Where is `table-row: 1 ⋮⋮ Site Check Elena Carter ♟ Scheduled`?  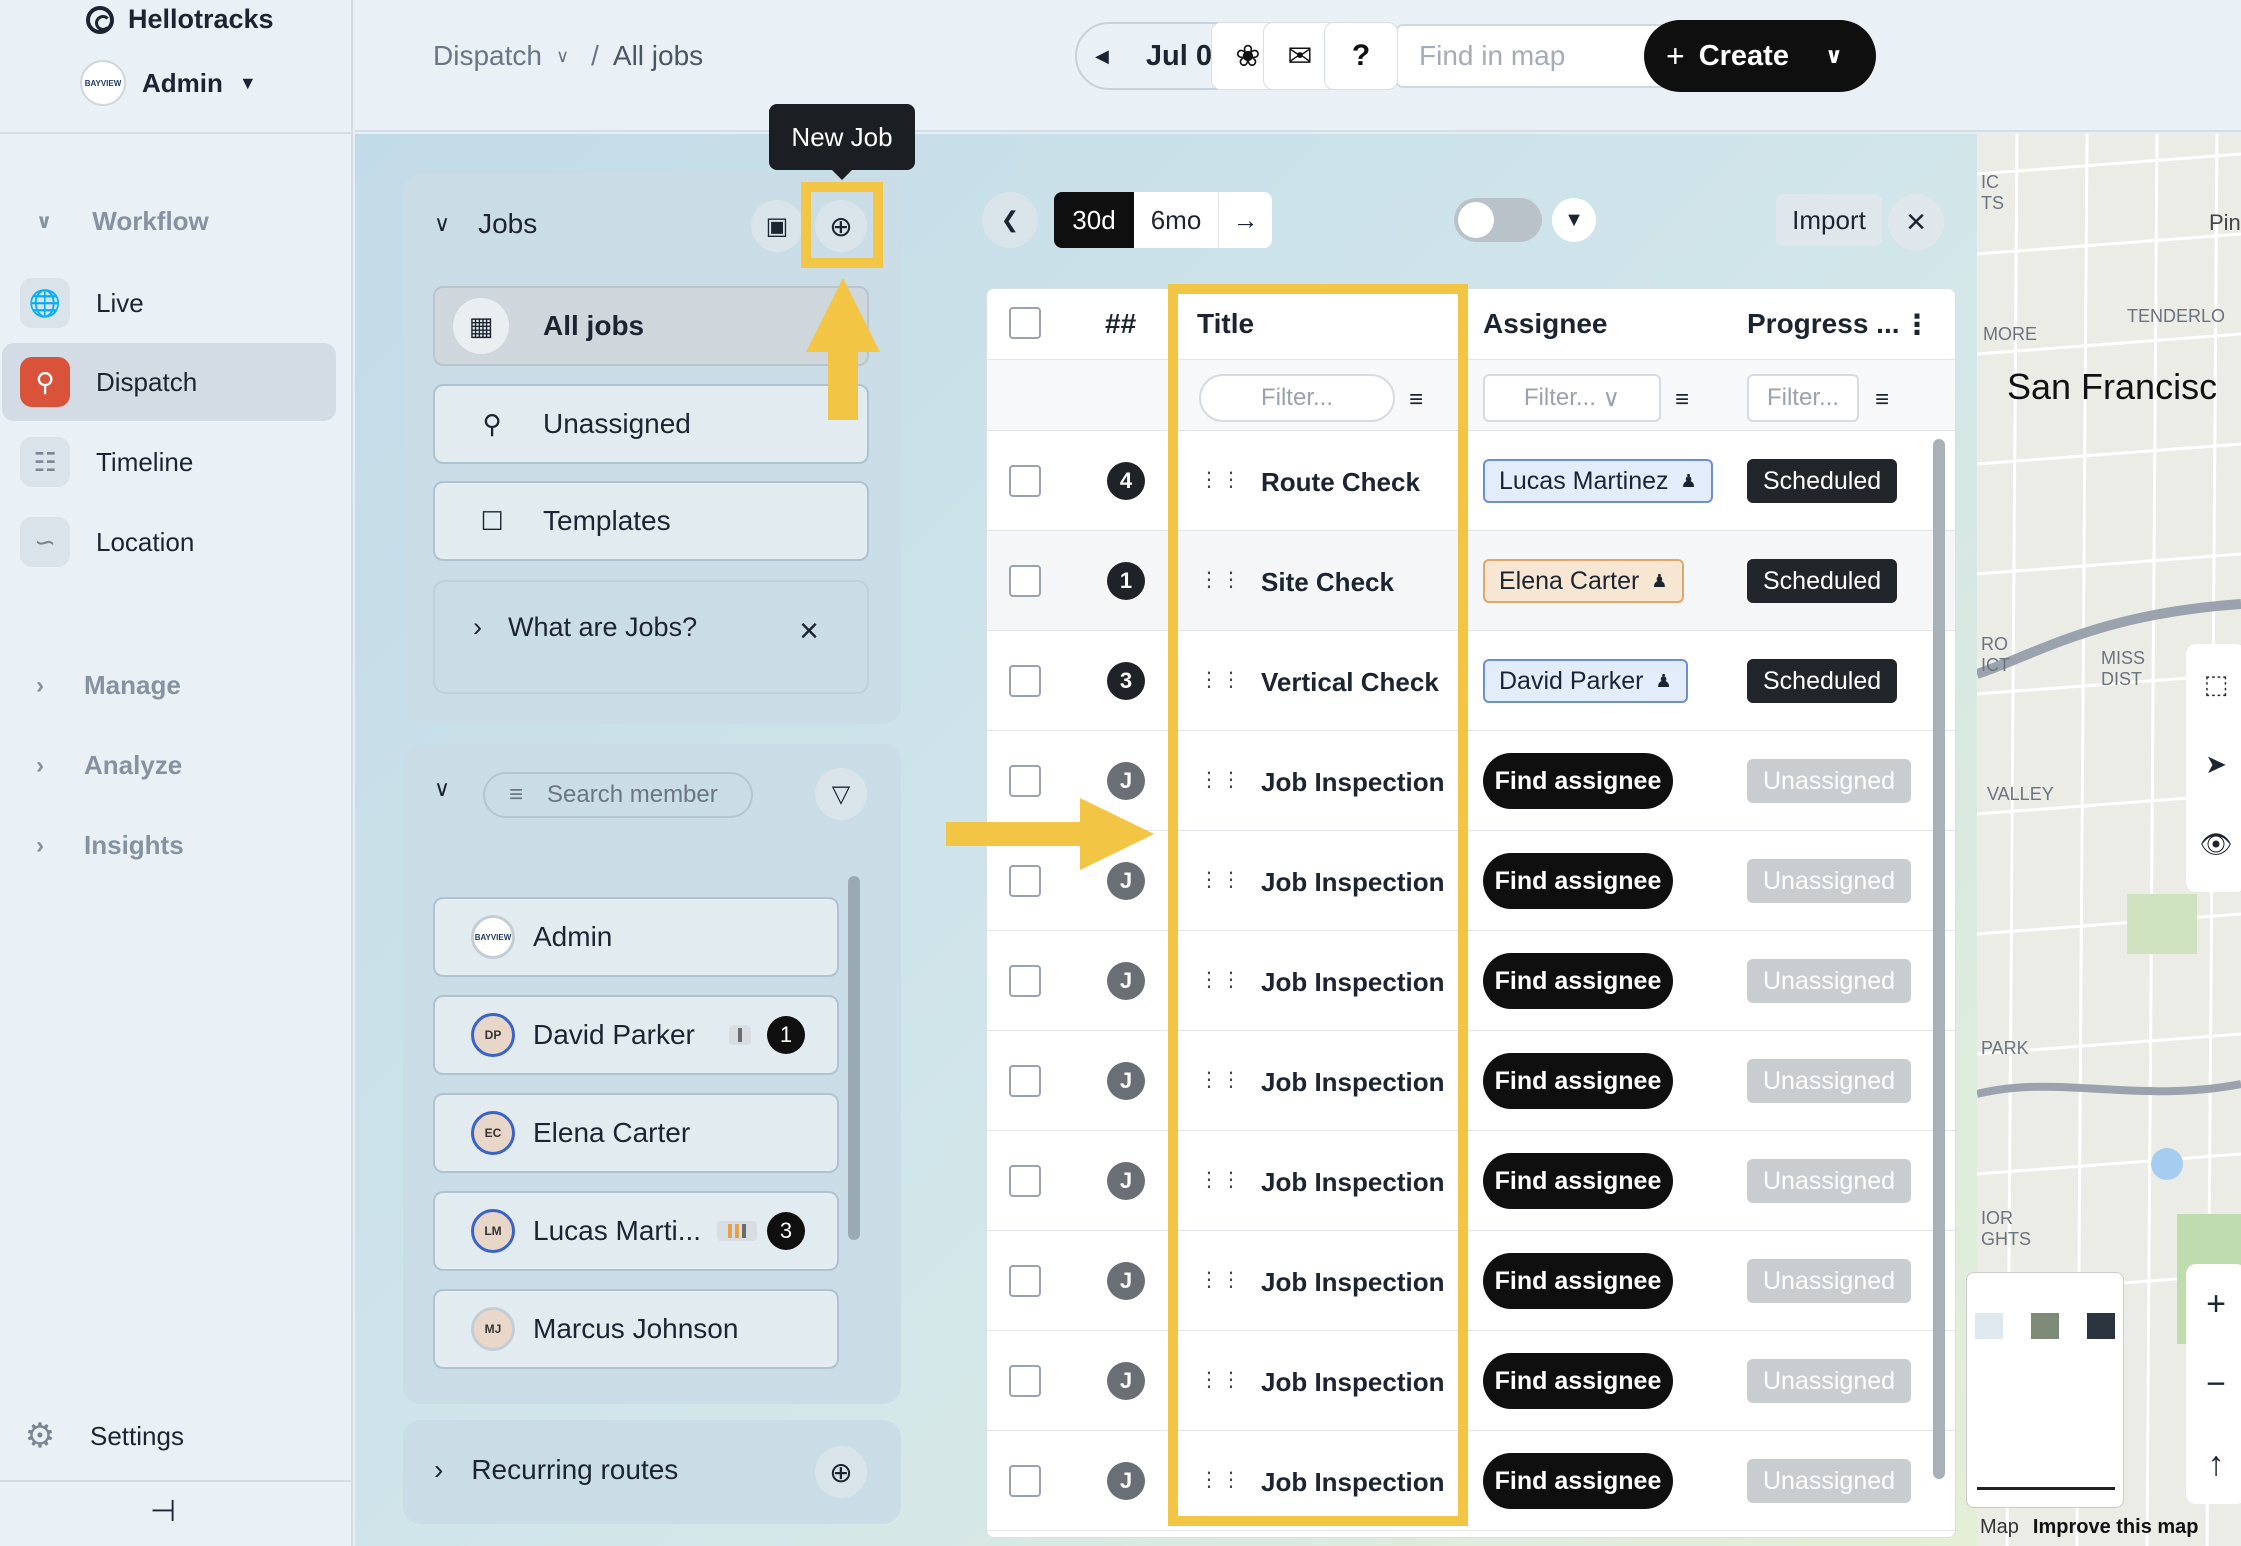 table-row: 1 ⋮⋮ Site Check Elena Carter ♟ Scheduled is located at coordinates (1471, 581).